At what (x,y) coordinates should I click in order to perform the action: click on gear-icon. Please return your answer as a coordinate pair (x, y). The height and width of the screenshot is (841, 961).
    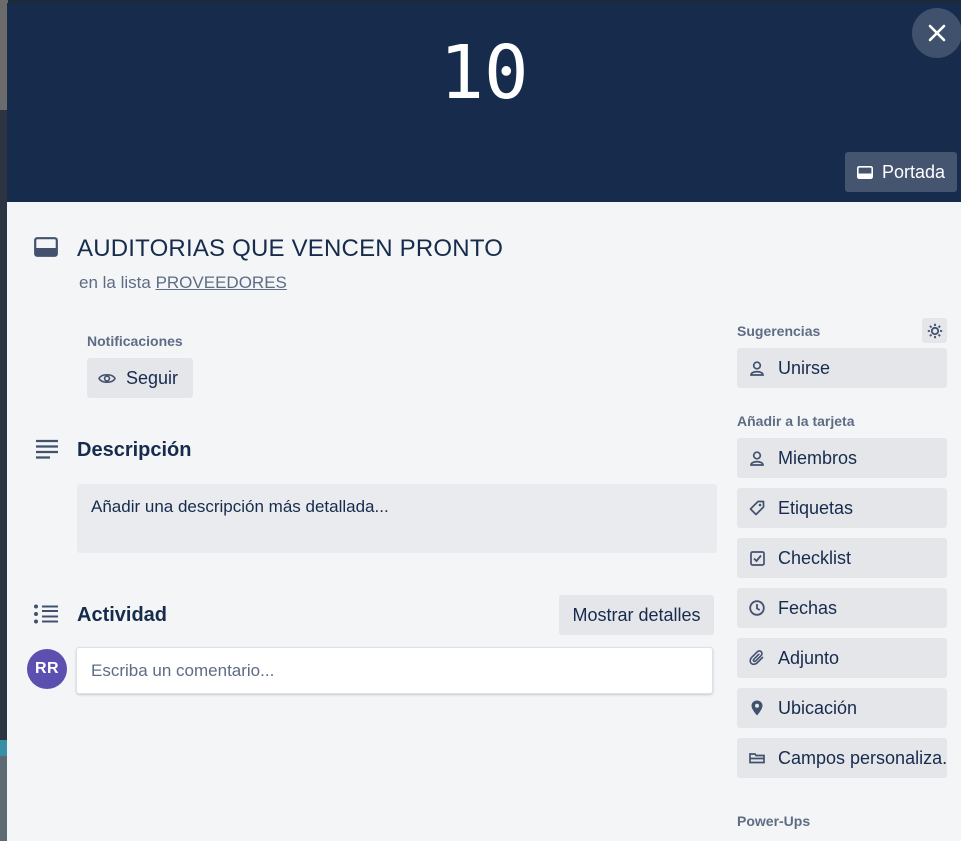
    Looking at the image, I should click on (935, 331).